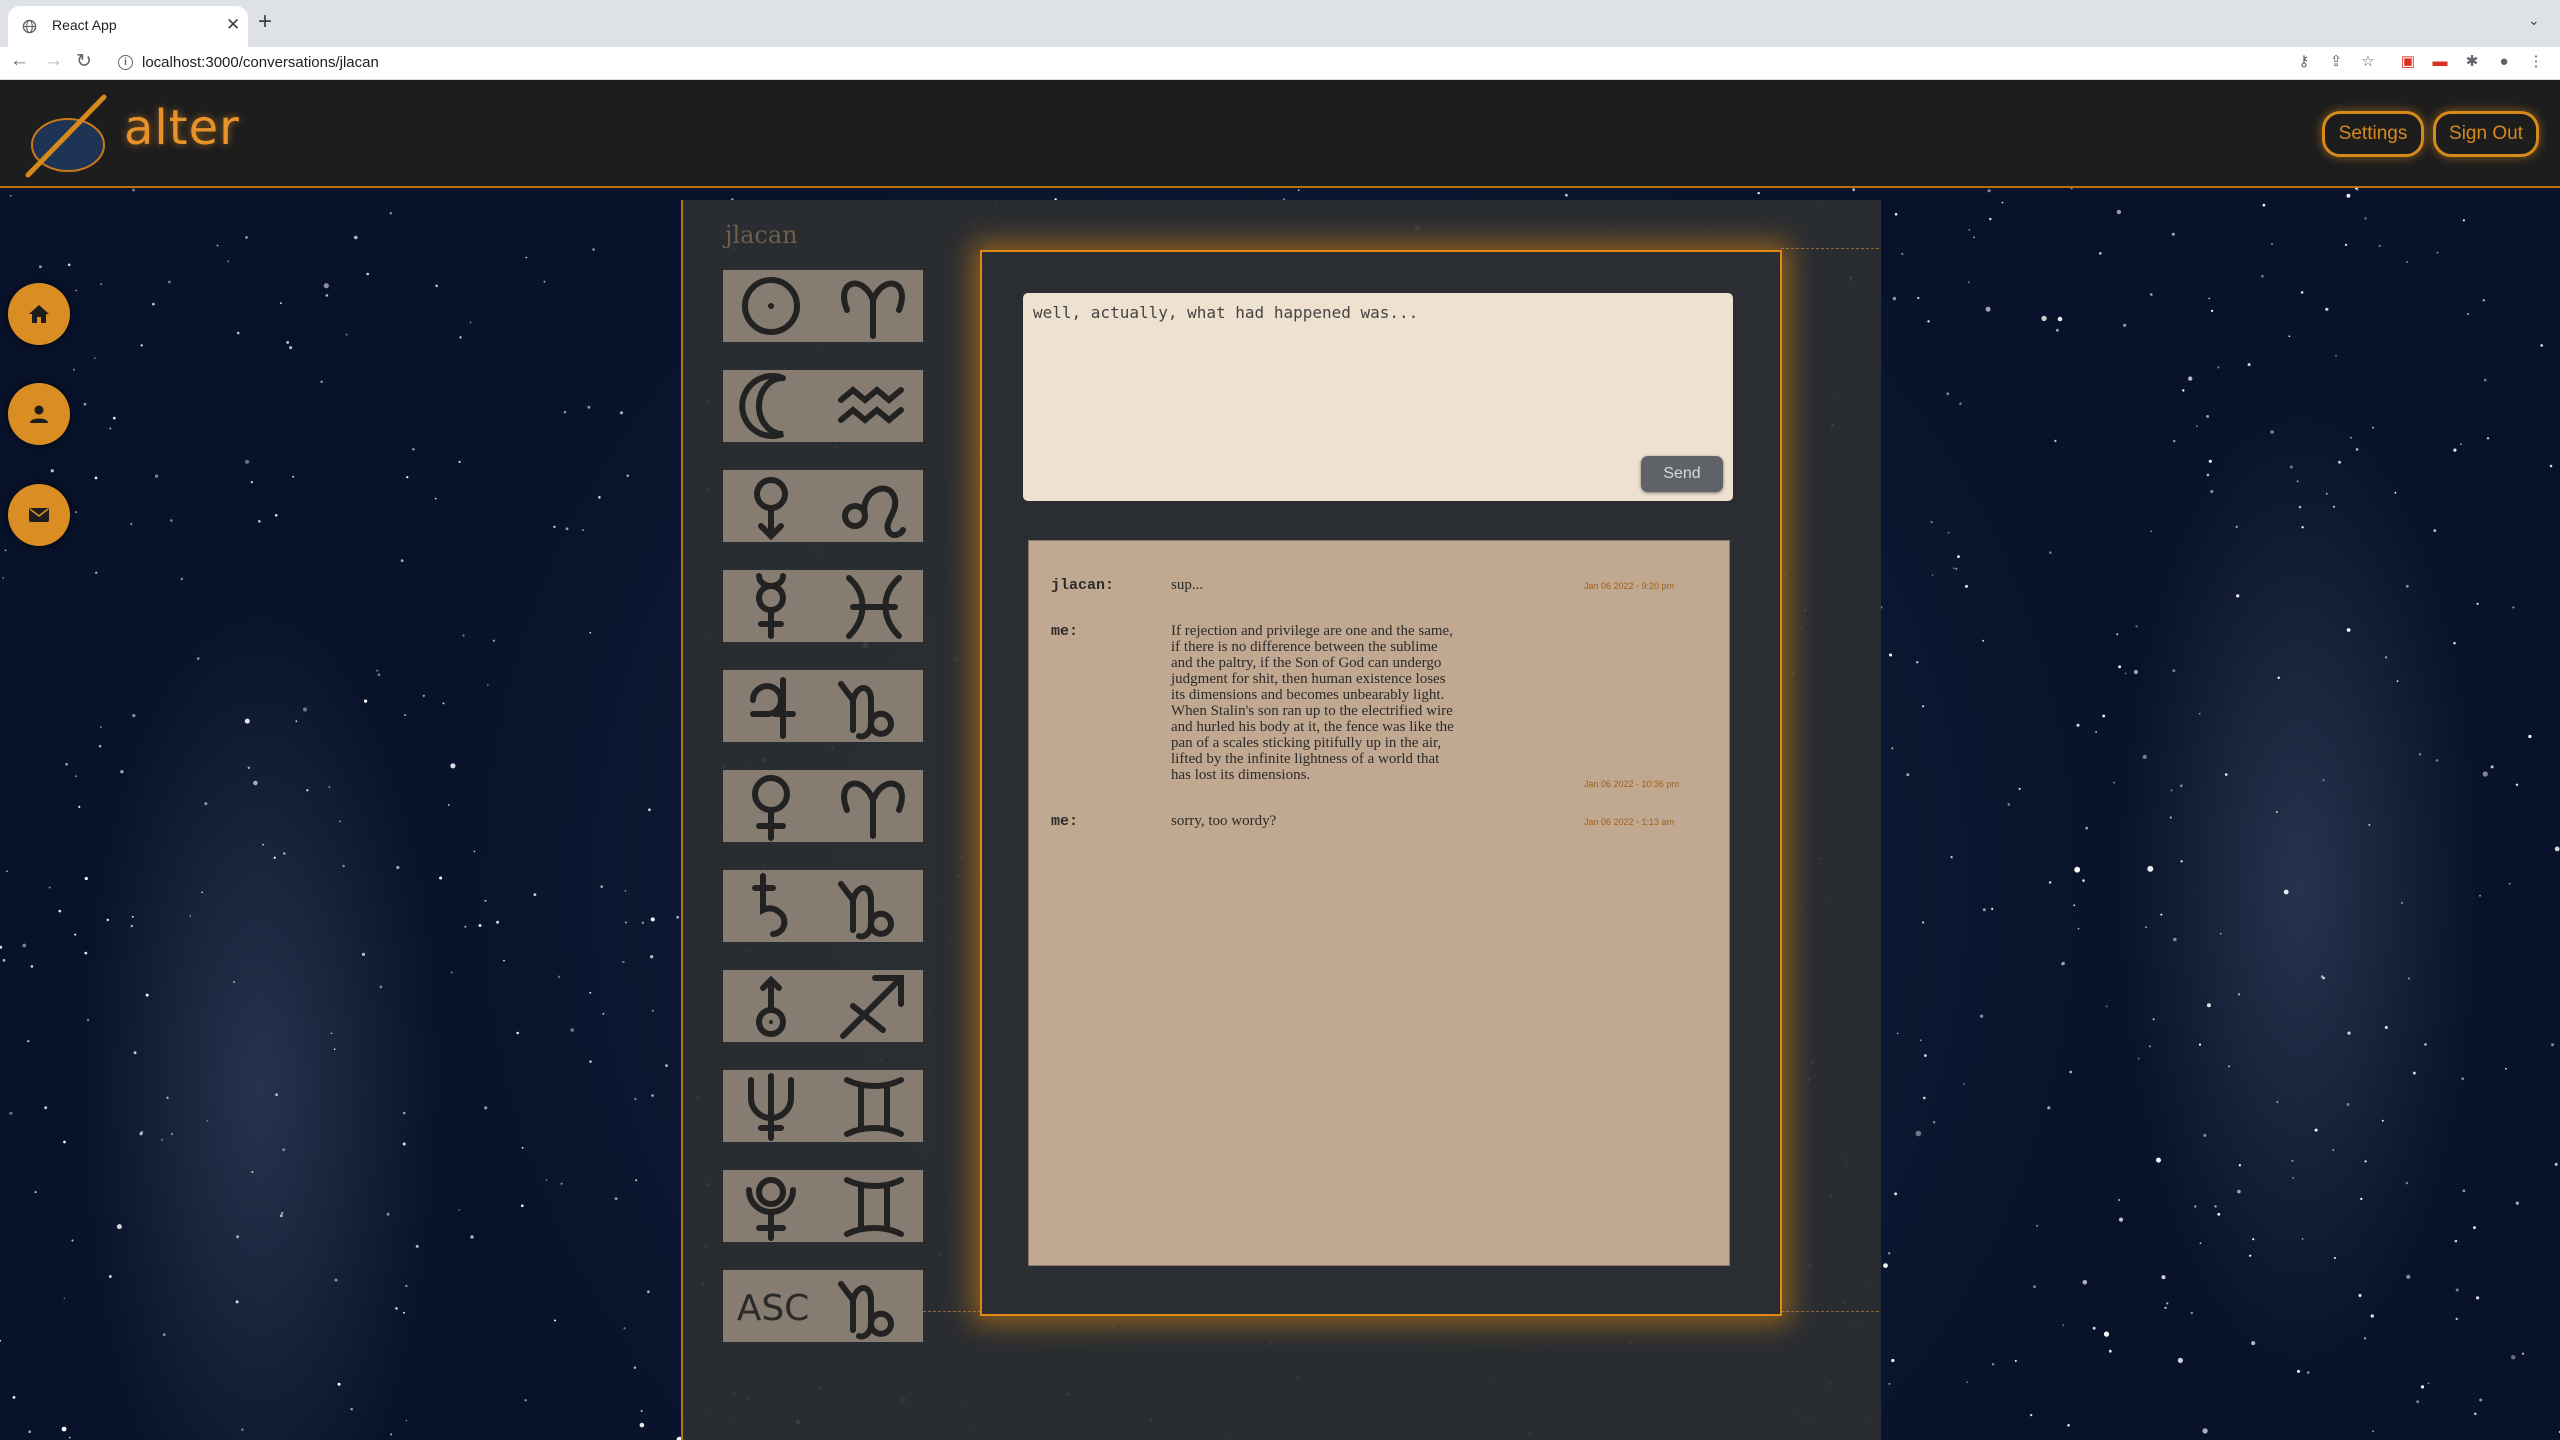 Image resolution: width=2560 pixels, height=1440 pixels. I want to click on new-tab-icon: +, so click(265, 22).